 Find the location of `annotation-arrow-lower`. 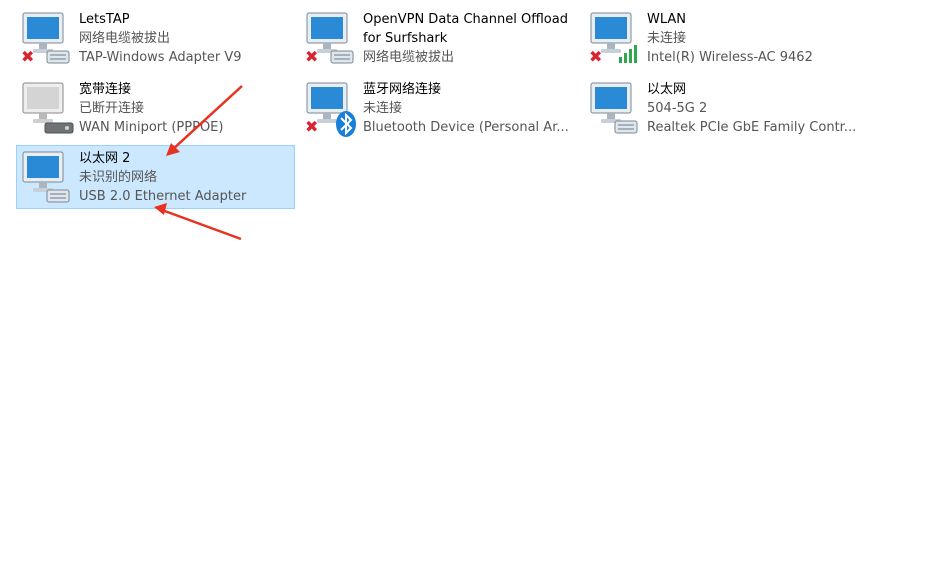

annotation-arrow-lower is located at coordinates (201, 224).